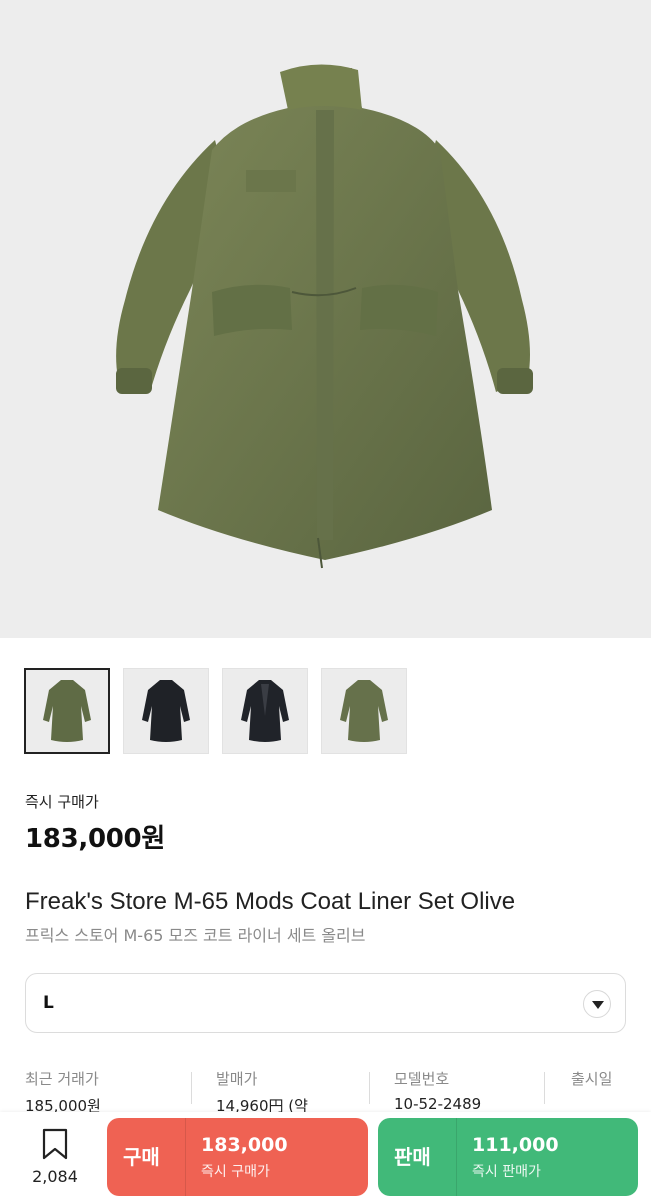 This screenshot has height=1200, width=651. Describe the element at coordinates (506, 1172) in the screenshot. I see `sell-button-sublabel: 즉시 판매가` at that location.